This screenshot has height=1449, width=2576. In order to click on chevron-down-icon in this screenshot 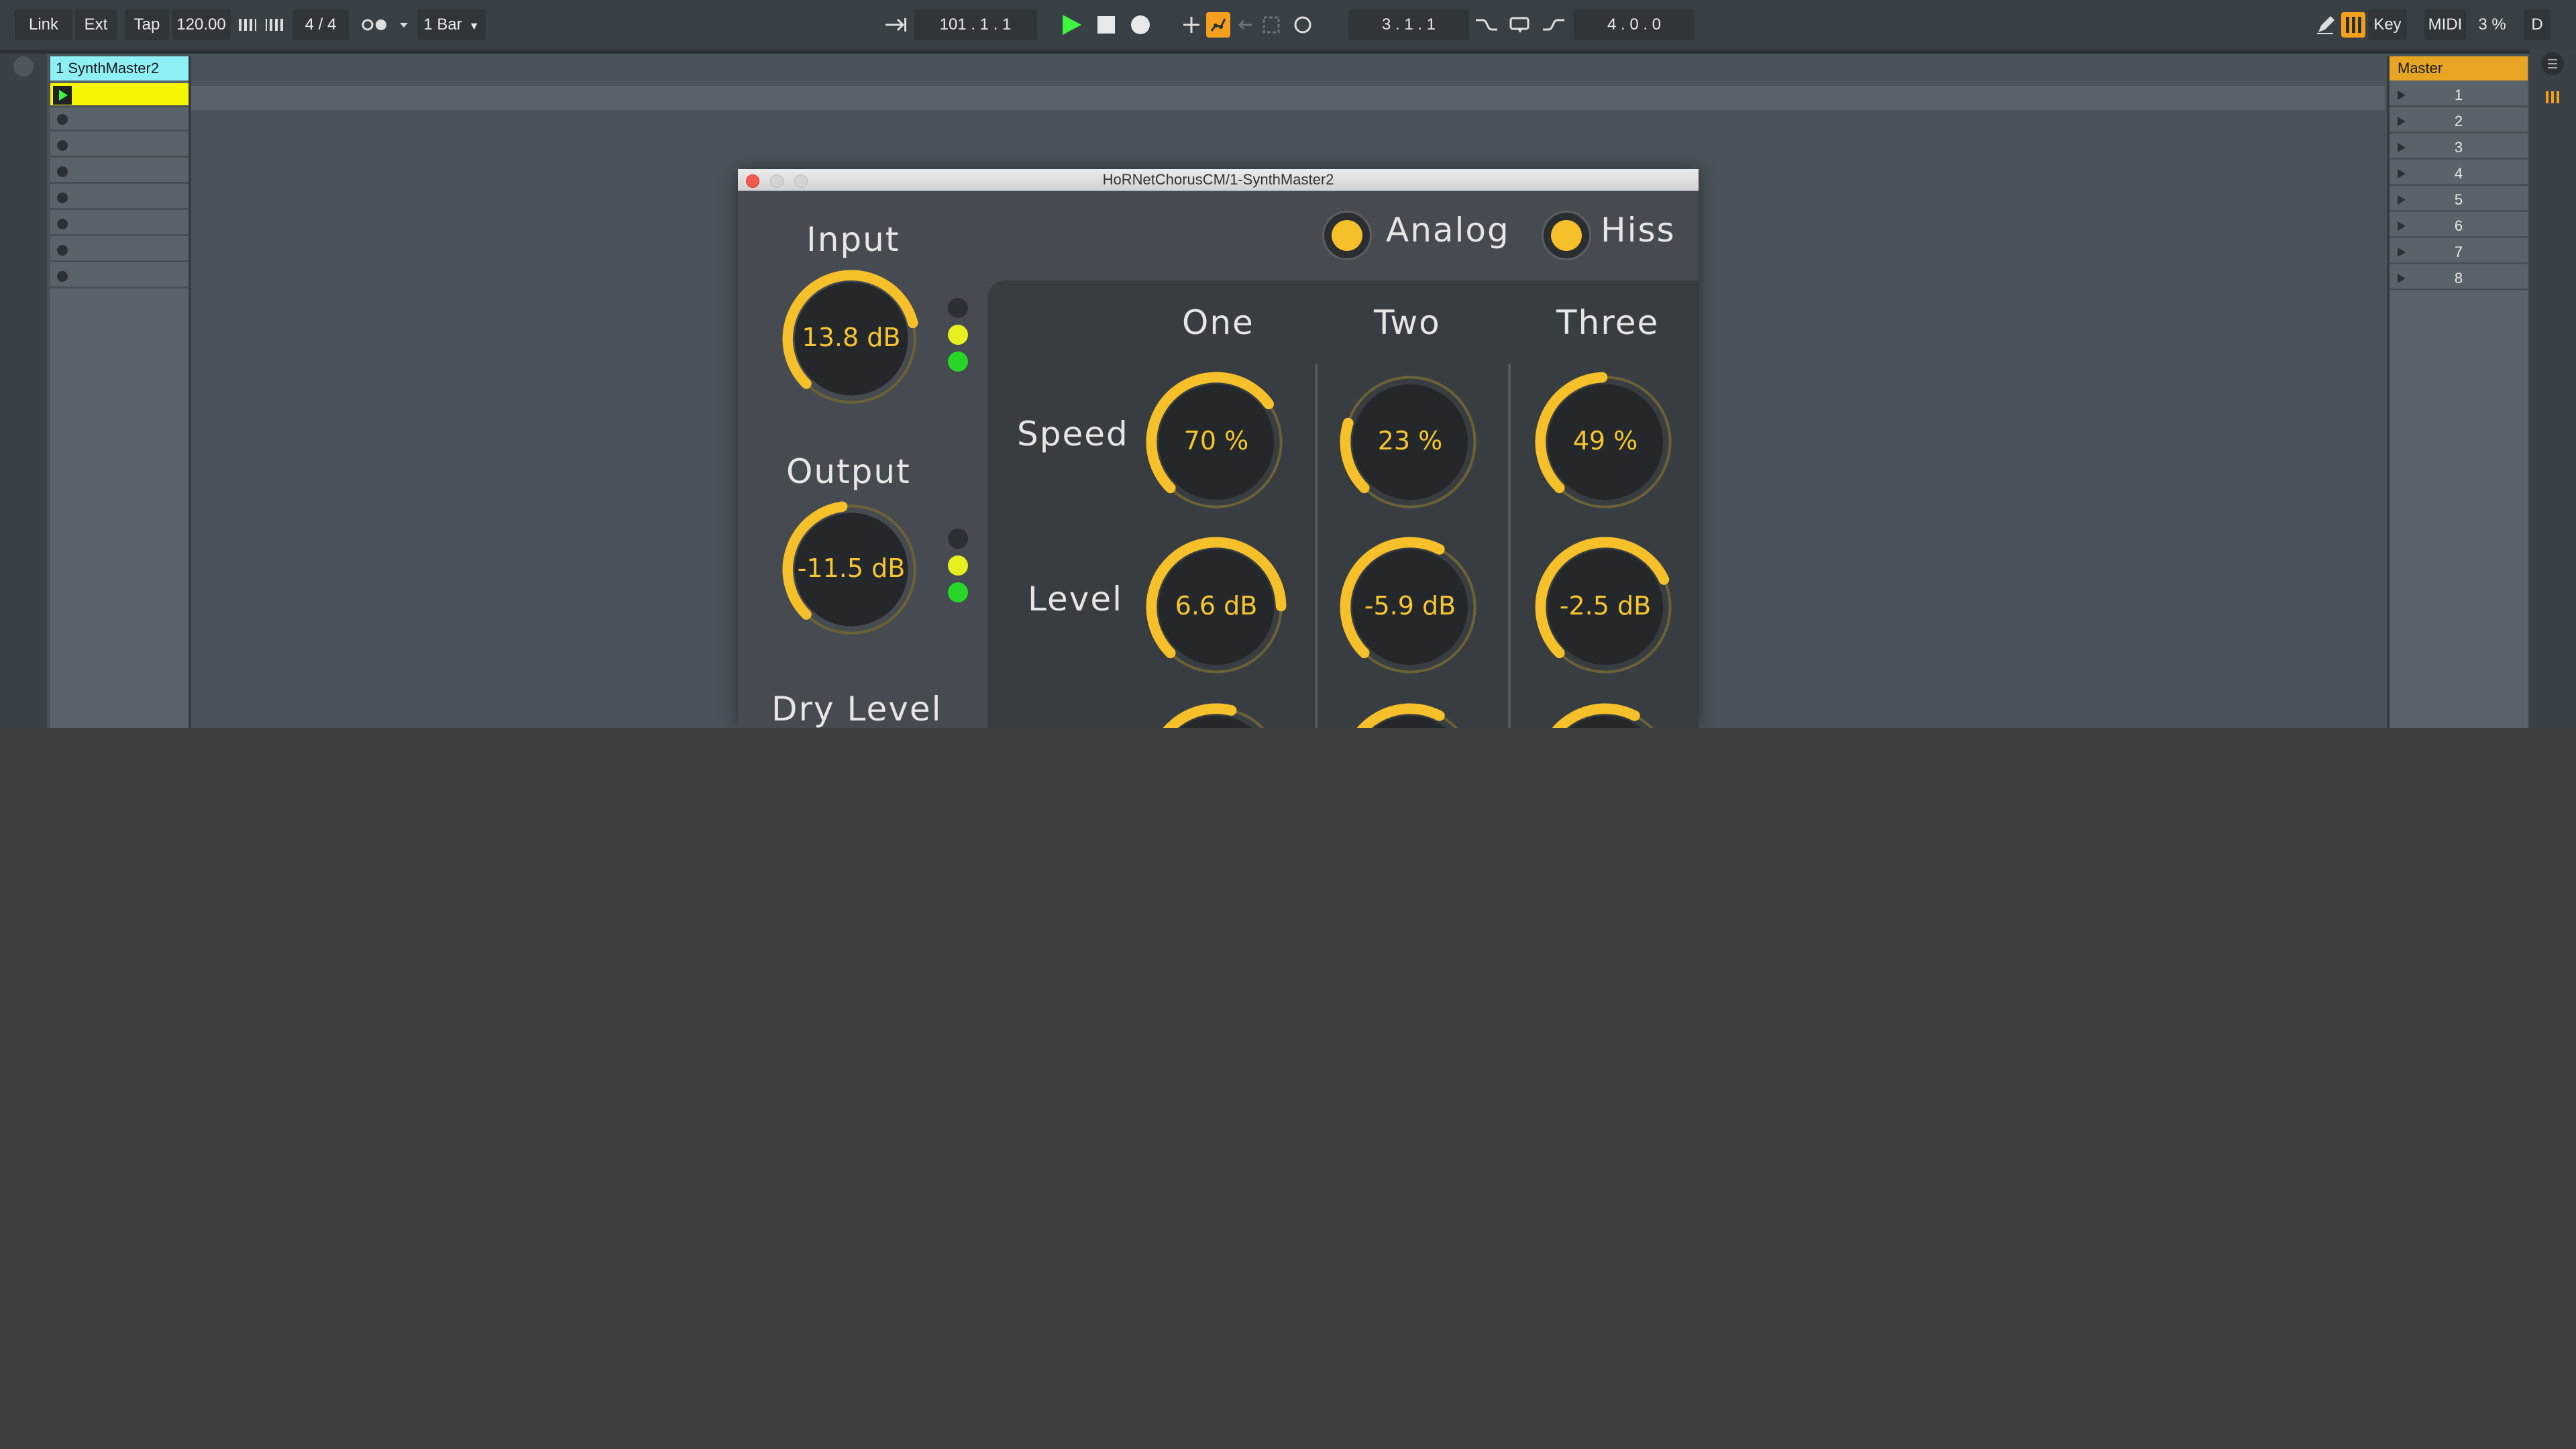, I will do `click(404, 25)`.